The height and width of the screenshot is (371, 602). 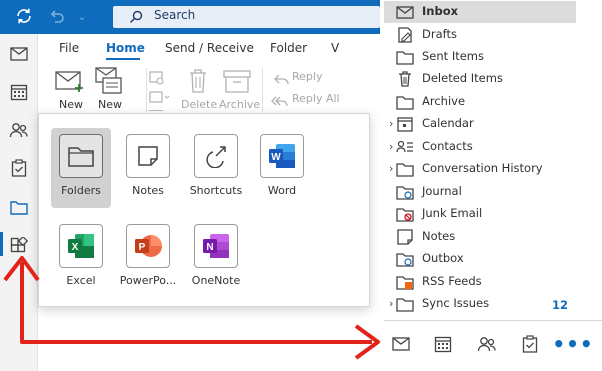 What do you see at coordinates (148, 246) in the screenshot?
I see `powerpoint-app-icon: P` at bounding box center [148, 246].